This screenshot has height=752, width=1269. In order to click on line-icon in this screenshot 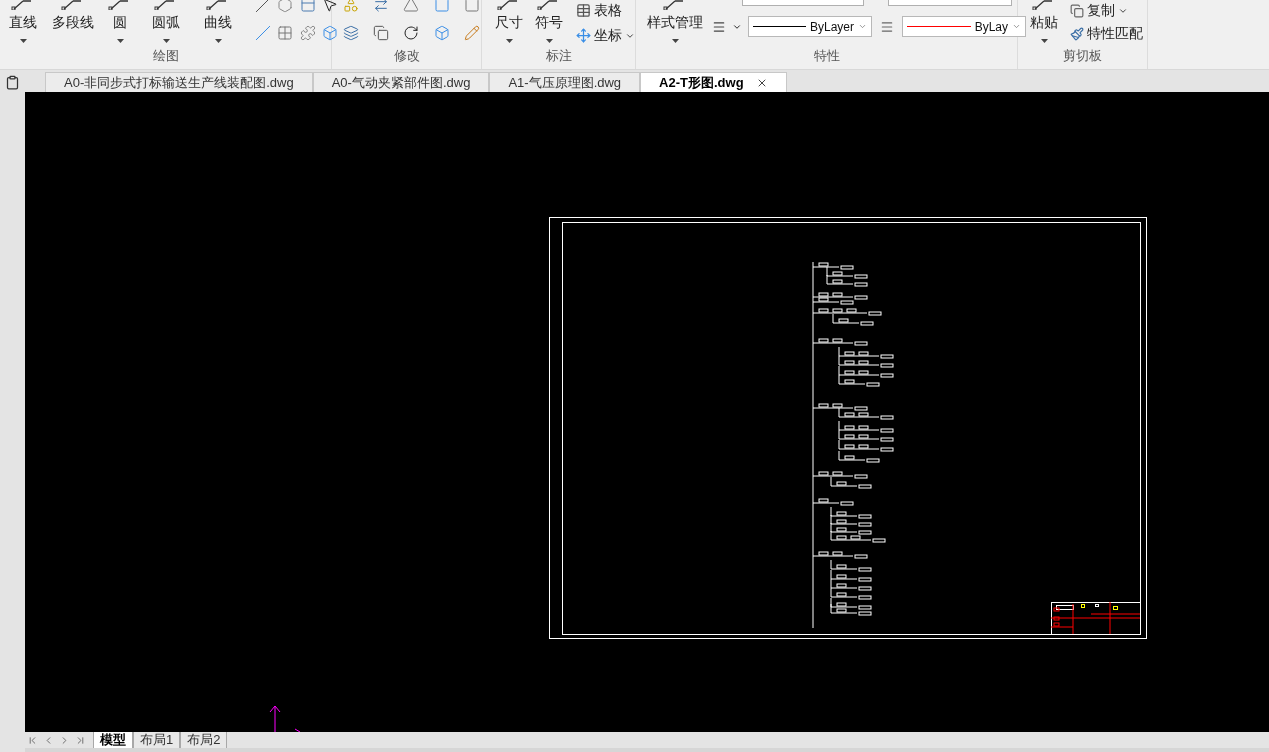, I will do `click(263, 33)`.